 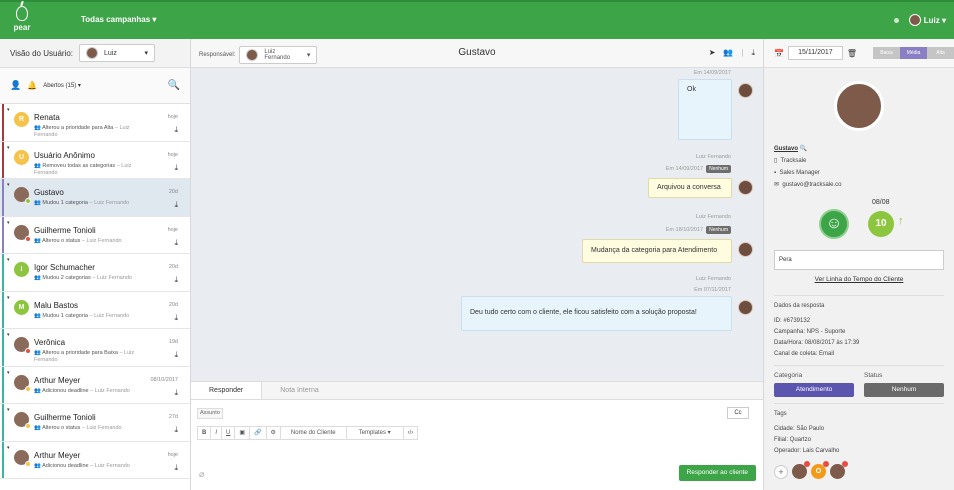 What do you see at coordinates (173, 342) in the screenshot?
I see `conversation-date: 19d` at bounding box center [173, 342].